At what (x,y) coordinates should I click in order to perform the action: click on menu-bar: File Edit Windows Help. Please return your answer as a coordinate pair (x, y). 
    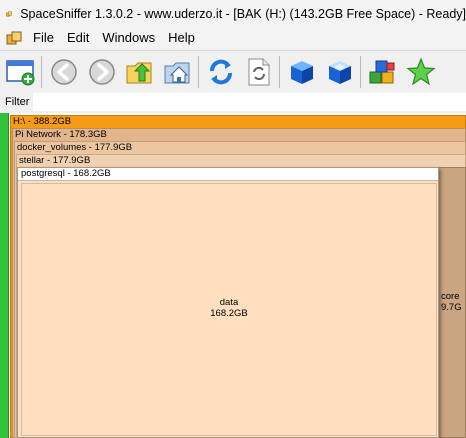
    Looking at the image, I should click on (233, 38).